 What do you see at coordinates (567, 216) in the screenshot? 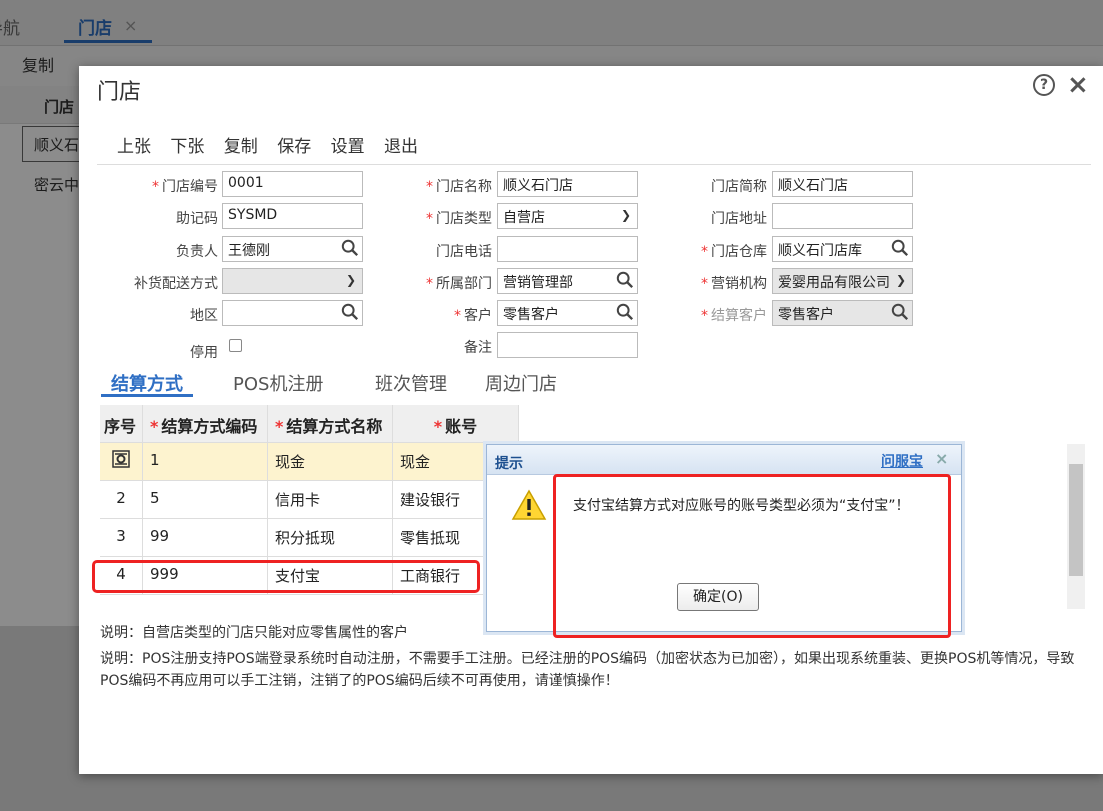
I see `store-type-select: 自营店 ❯` at bounding box center [567, 216].